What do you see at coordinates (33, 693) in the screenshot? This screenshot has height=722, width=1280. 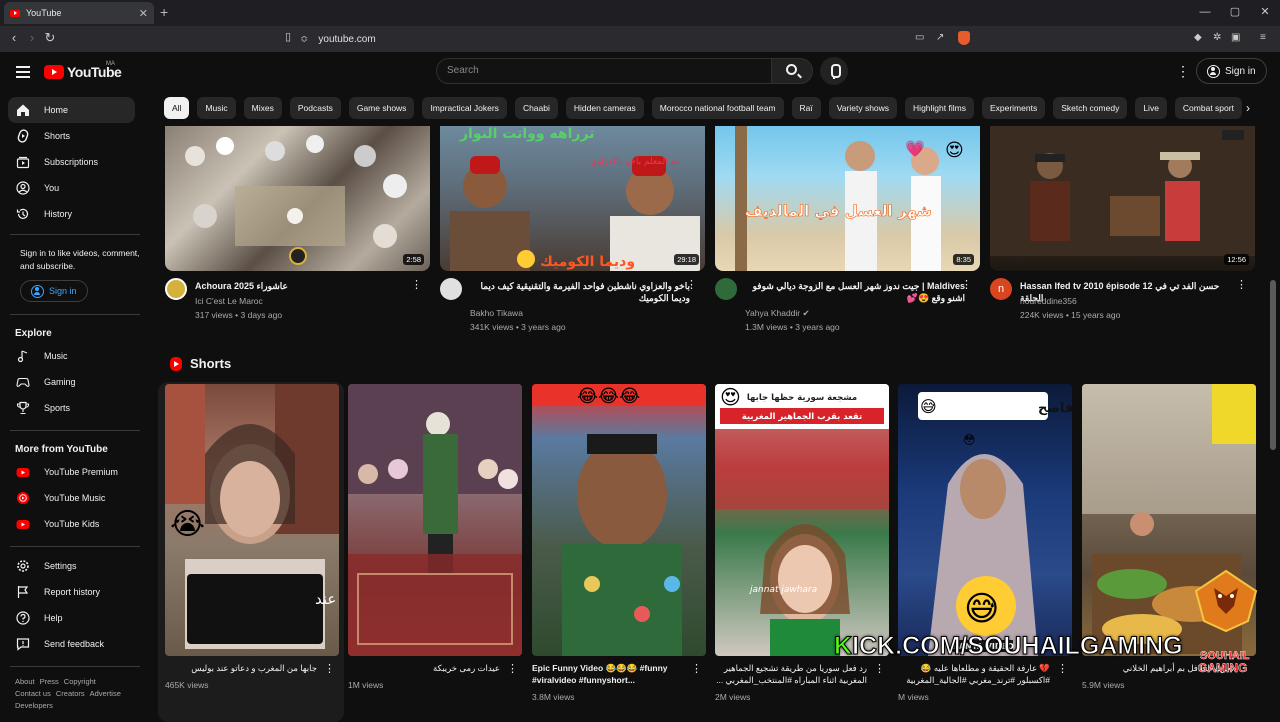 I see `footer-link-contact: Contact us` at bounding box center [33, 693].